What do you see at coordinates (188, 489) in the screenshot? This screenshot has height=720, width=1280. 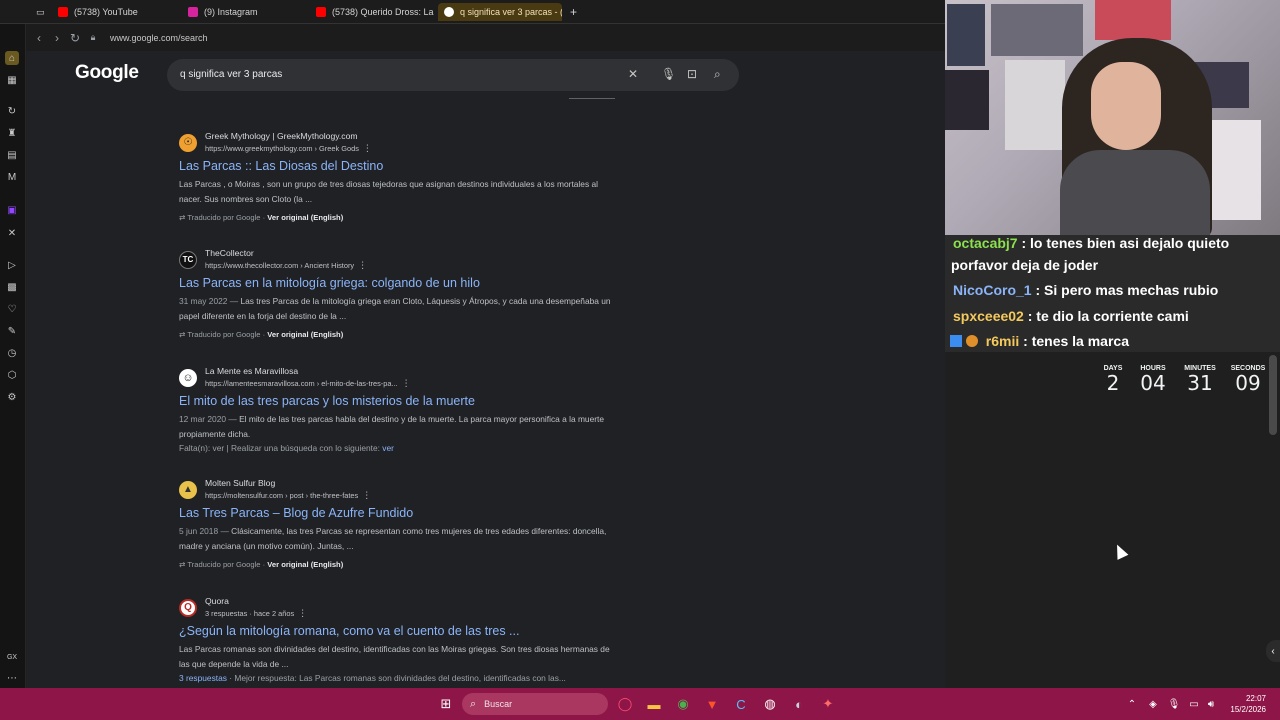 I see `site-logo-icon: ▲` at bounding box center [188, 489].